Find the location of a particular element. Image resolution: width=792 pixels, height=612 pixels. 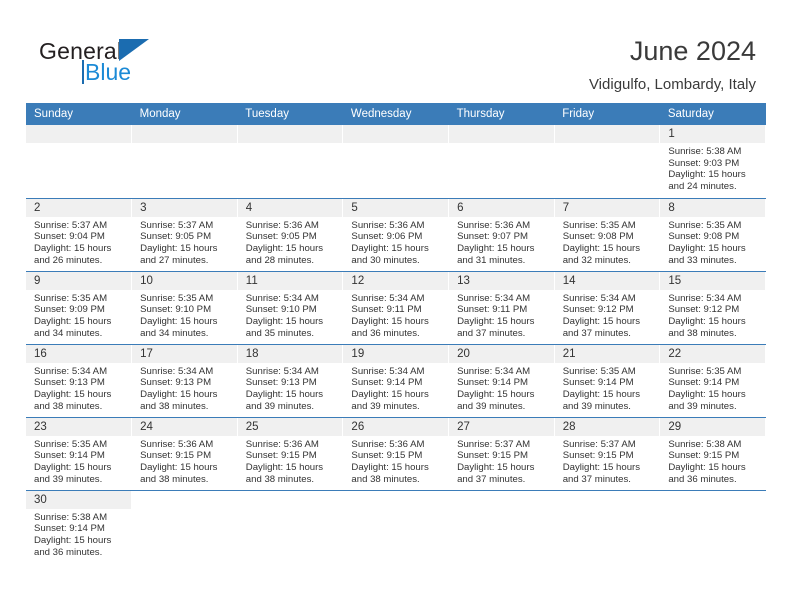

day-number: 21 is located at coordinates (607, 353).